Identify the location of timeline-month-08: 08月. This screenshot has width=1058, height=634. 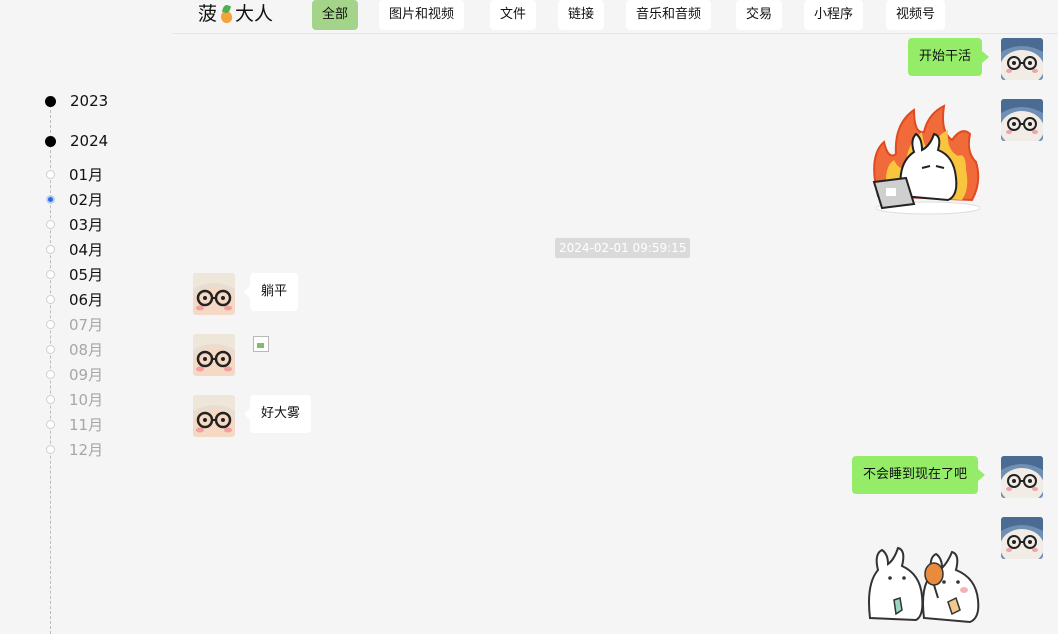
(74, 349).